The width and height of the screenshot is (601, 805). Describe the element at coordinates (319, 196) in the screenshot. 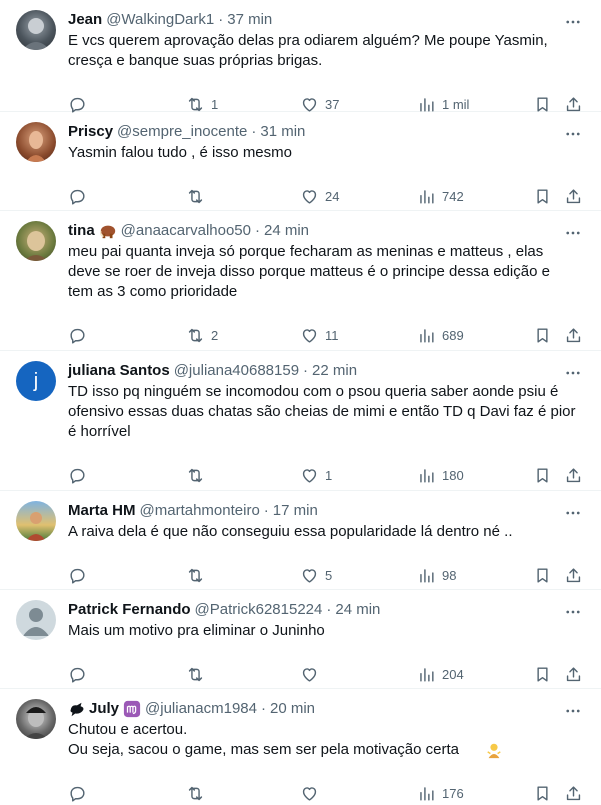

I see `like-button: 24` at that location.